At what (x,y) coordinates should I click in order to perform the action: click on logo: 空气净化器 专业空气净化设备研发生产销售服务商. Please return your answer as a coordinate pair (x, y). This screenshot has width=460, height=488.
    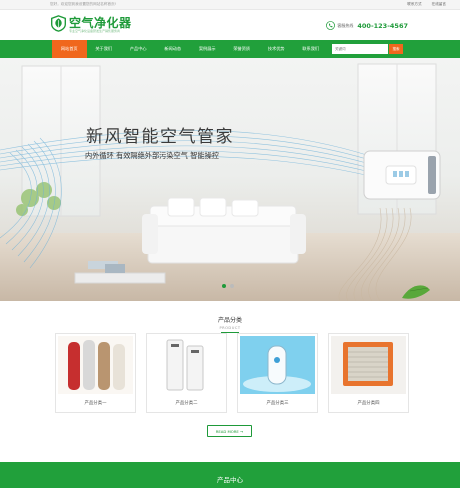
    Looking at the image, I should click on (93, 25).